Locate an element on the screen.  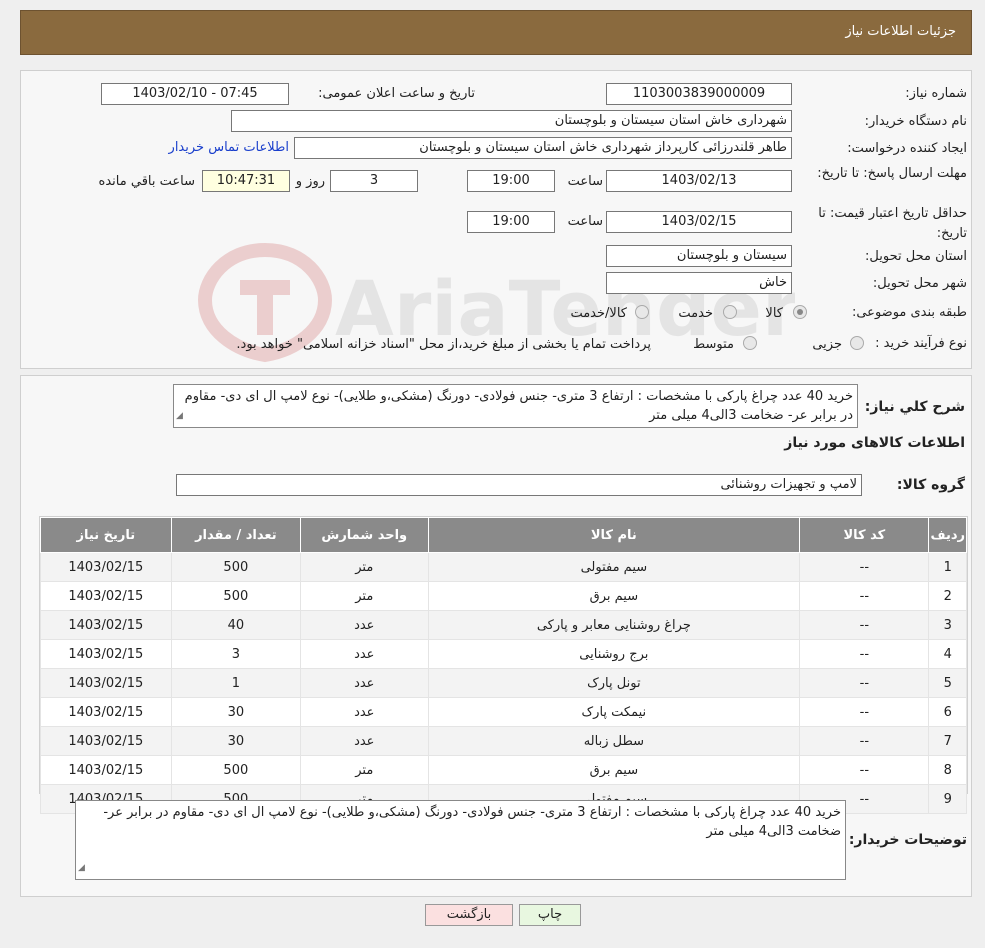
buyer-notes-label: توضیحات خریدار: is located at coordinates (907, 840).